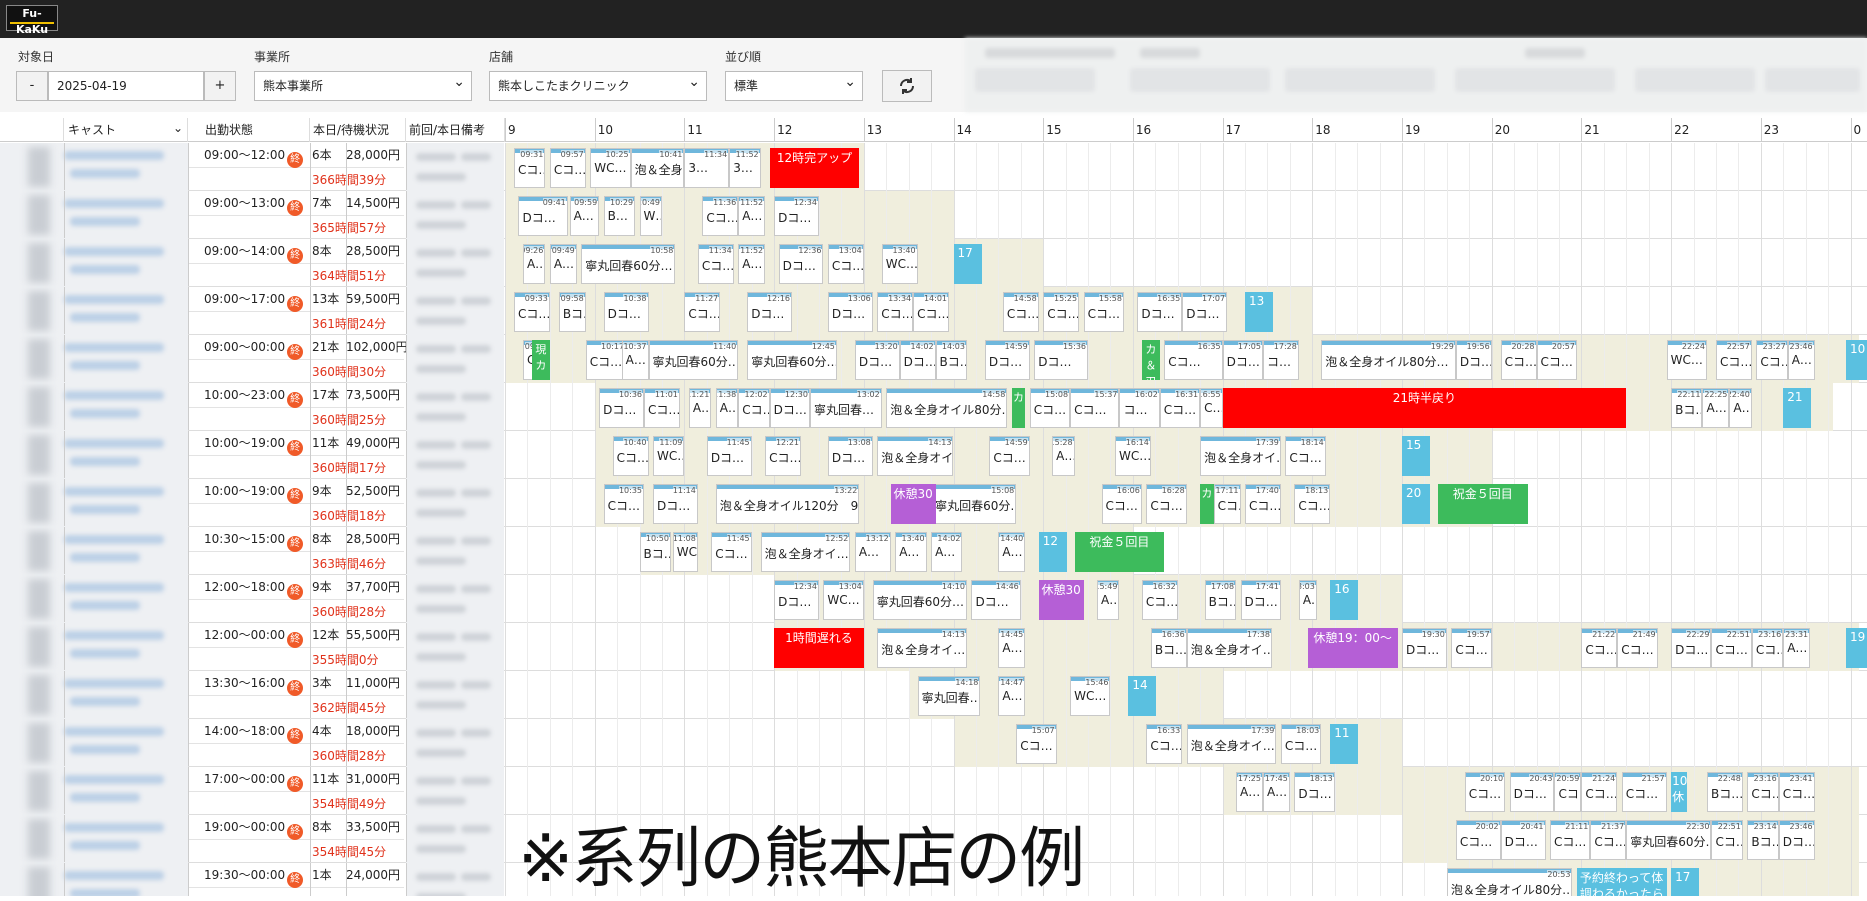 The image size is (1867, 901). What do you see at coordinates (1424, 408) in the screenshot?
I see `memo-block: 21時半戻り` at bounding box center [1424, 408].